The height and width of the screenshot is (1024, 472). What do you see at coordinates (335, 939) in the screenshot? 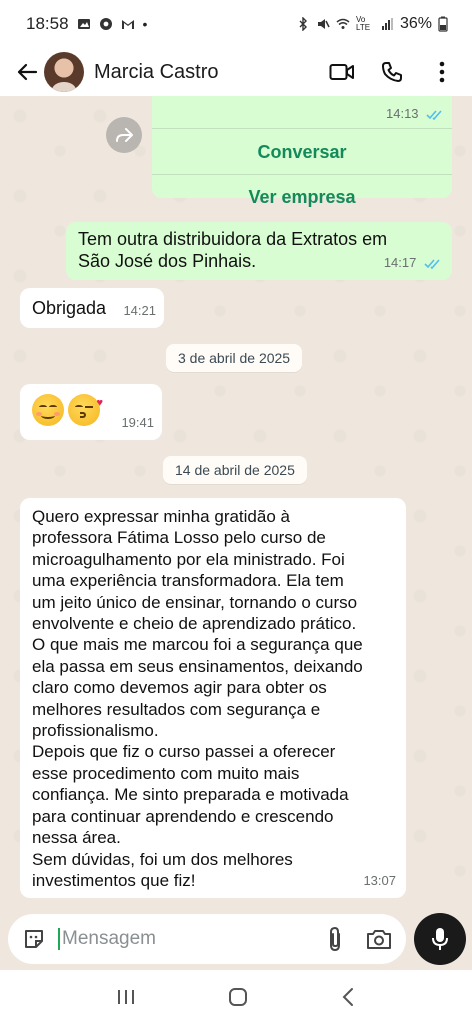
I see `attach-icon` at bounding box center [335, 939].